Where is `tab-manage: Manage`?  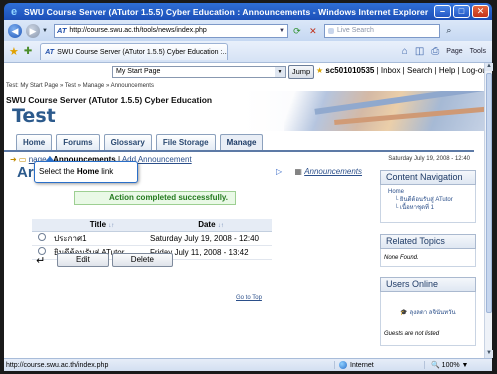
tab-manage: Manage is located at coordinates (241, 142).